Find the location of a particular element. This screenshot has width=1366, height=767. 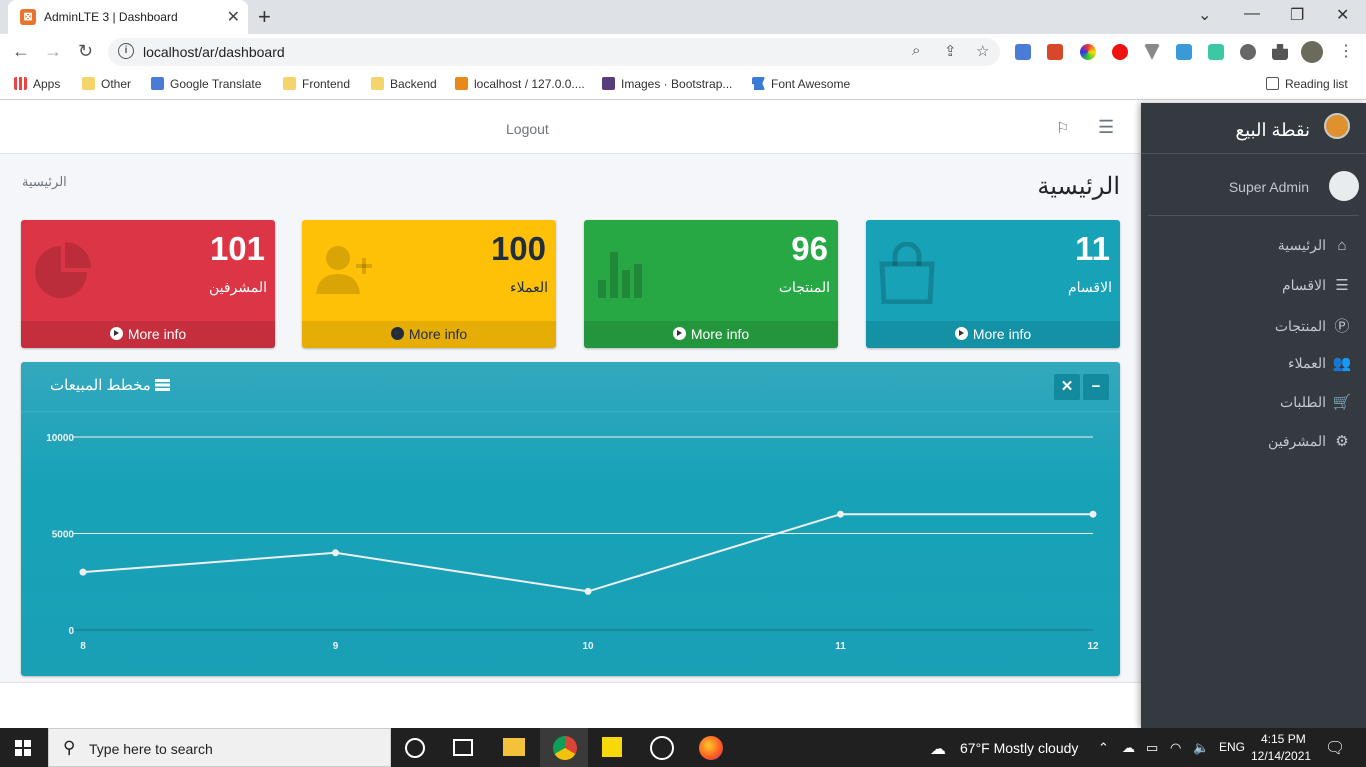

alarm-clock-icon is located at coordinates (662, 748).